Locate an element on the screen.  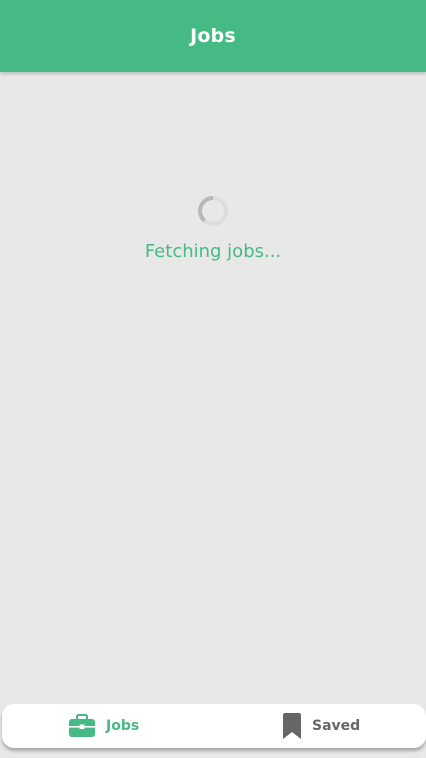
nav-label-jobs: Jobs is located at coordinates (123, 726).